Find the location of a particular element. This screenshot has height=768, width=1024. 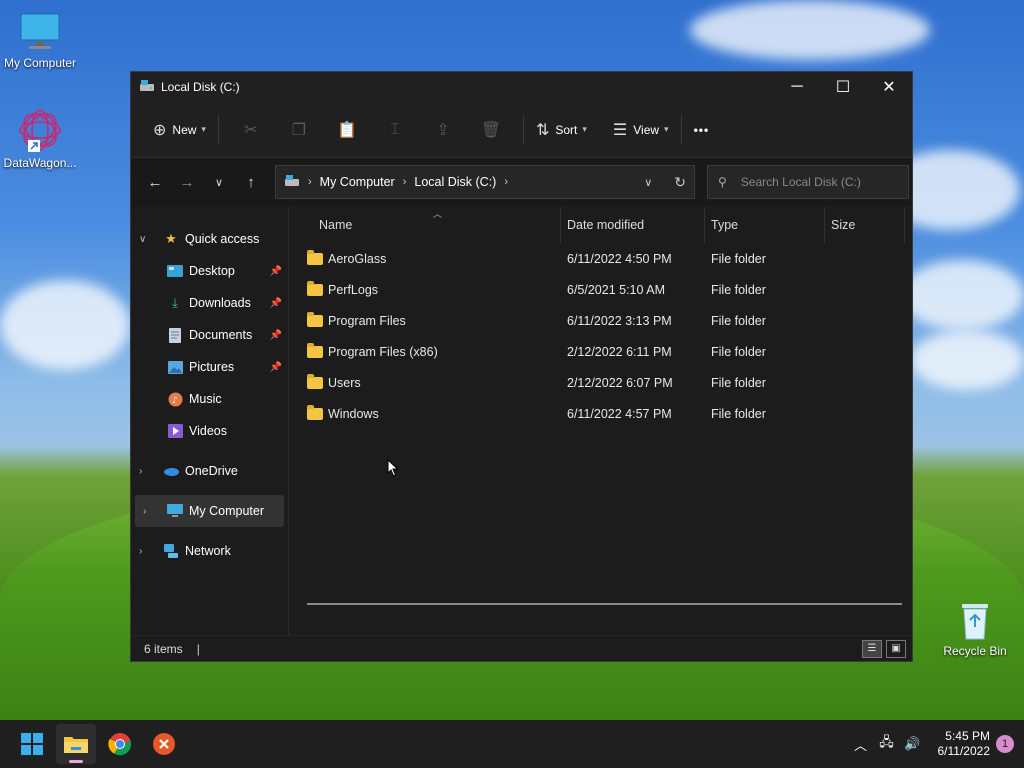

chevron-right-icon: › is located at coordinates (141, 551).